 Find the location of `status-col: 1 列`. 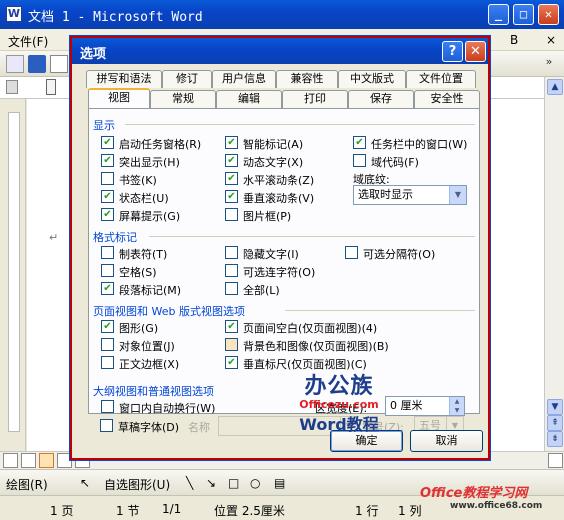

status-col: 1 列 is located at coordinates (410, 511).